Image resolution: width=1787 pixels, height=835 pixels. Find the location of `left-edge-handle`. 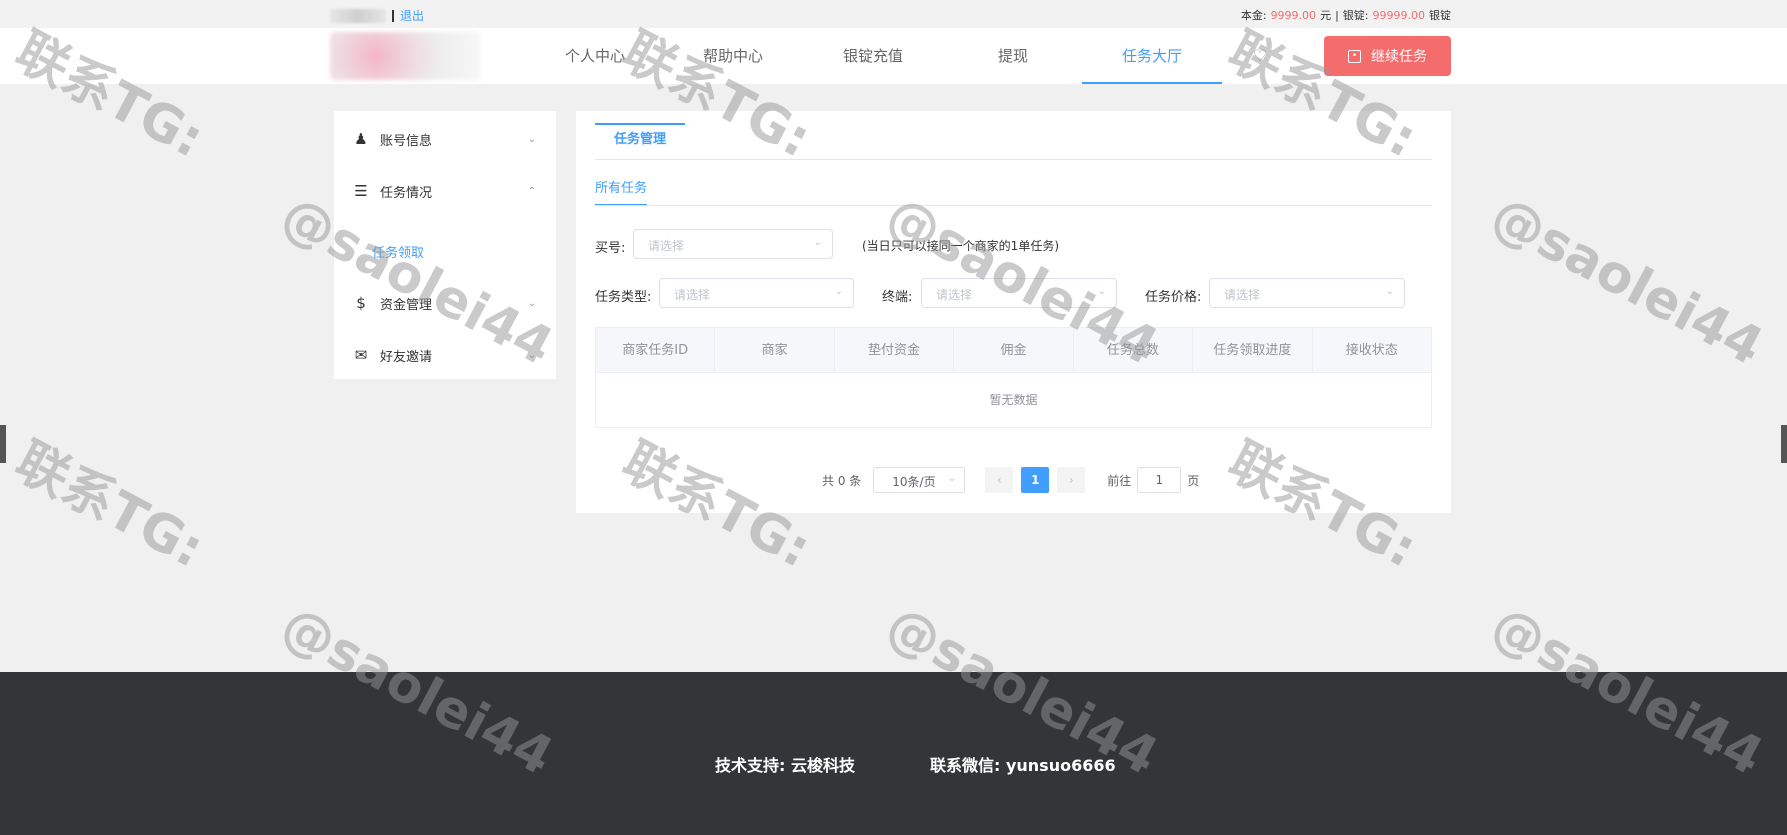

left-edge-handle is located at coordinates (3, 444).